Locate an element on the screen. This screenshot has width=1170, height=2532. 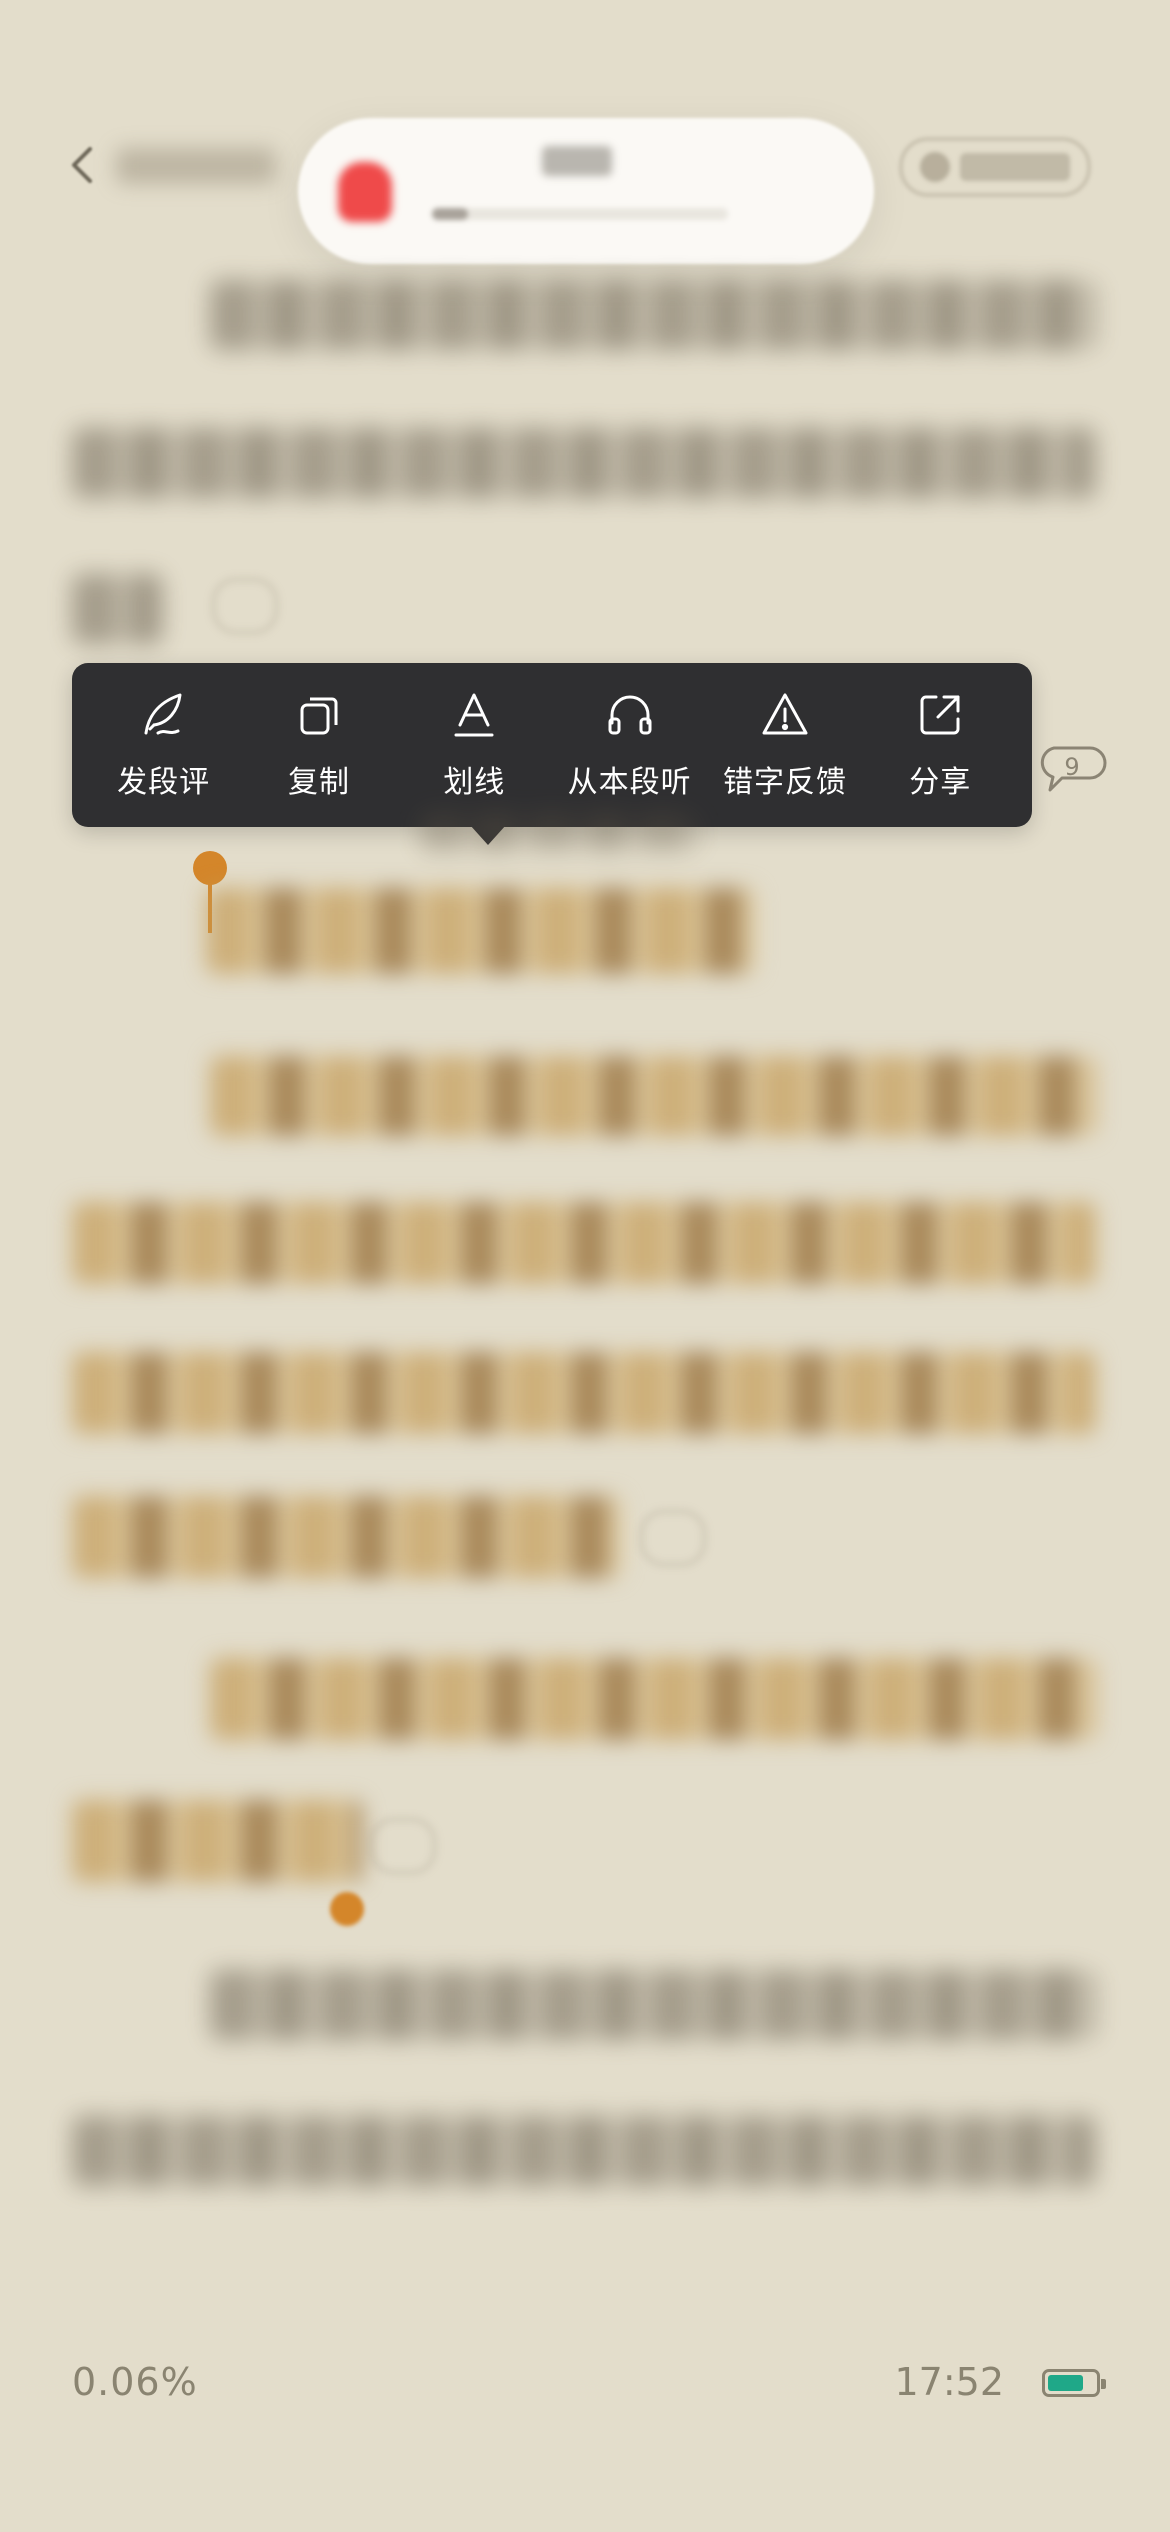
selection-end-handle is located at coordinates (347, 1909).